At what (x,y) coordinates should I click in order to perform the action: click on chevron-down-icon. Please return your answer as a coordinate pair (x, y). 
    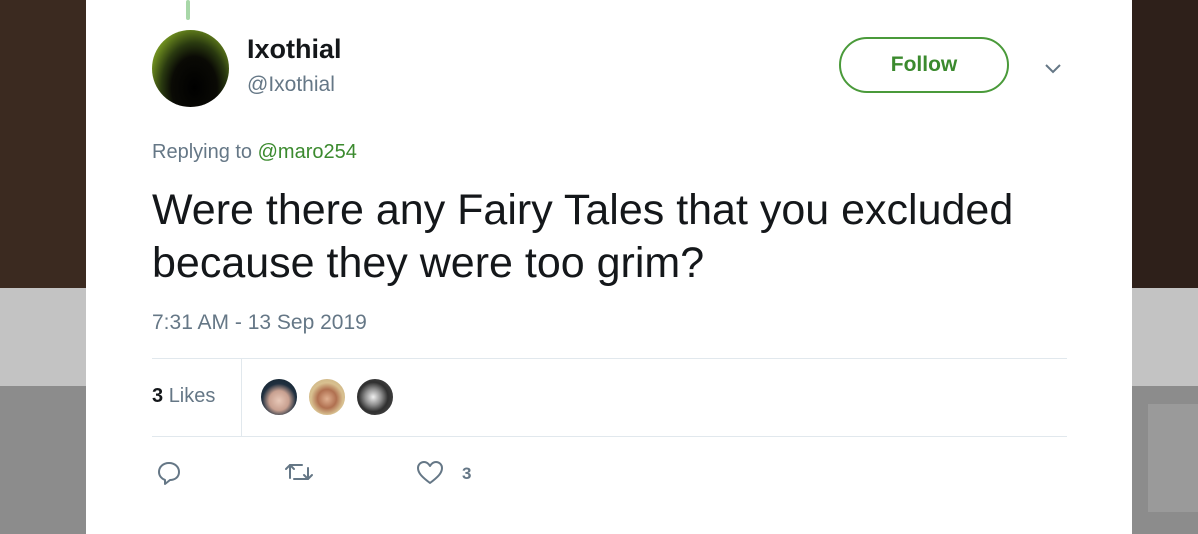
    Looking at the image, I should click on (1053, 68).